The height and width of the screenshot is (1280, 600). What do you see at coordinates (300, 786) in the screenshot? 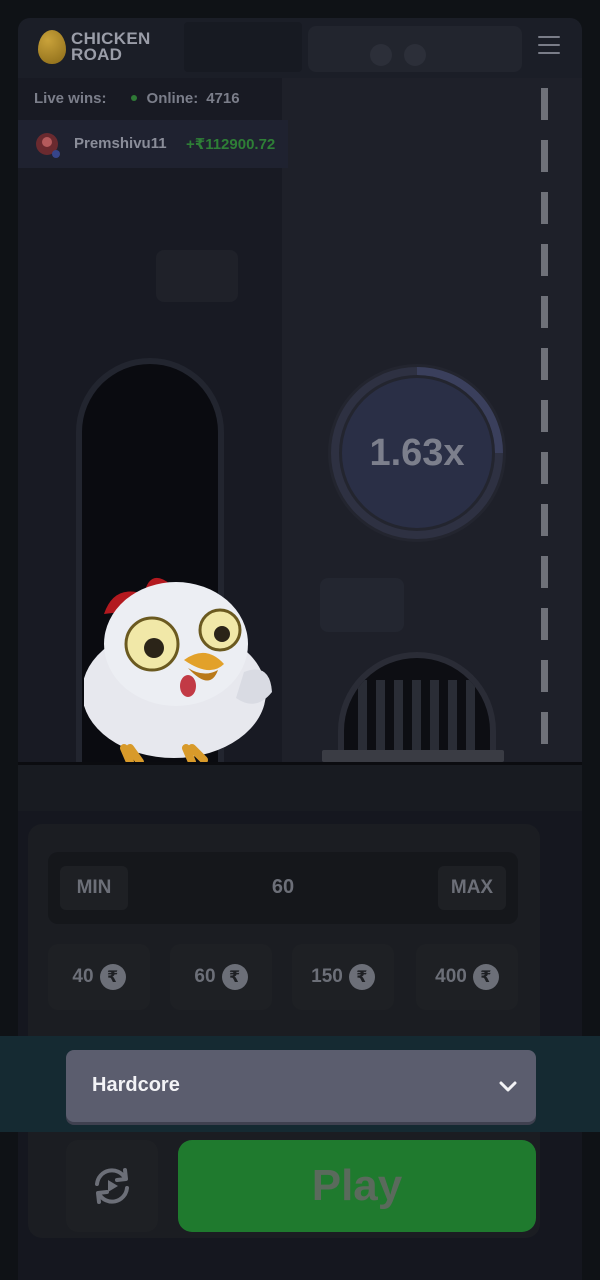
I see `road-ground` at bounding box center [300, 786].